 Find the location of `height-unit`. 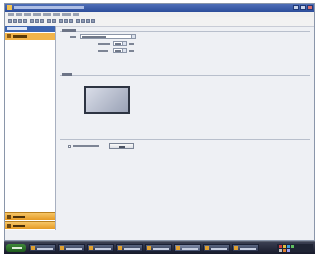

height-unit is located at coordinates (131, 51).